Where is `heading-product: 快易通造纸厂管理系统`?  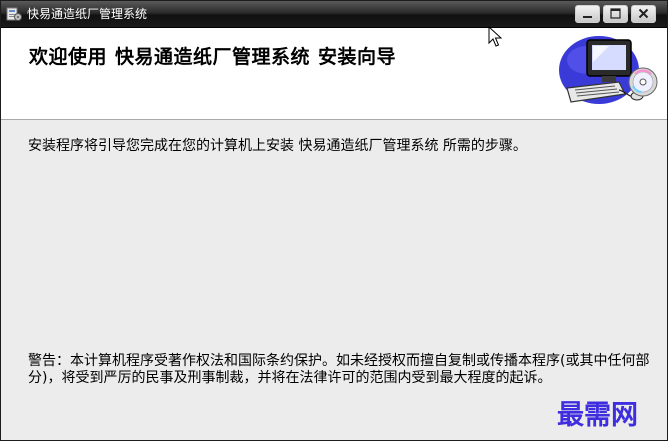 heading-product: 快易通造纸厂管理系统 is located at coordinates (213, 57).